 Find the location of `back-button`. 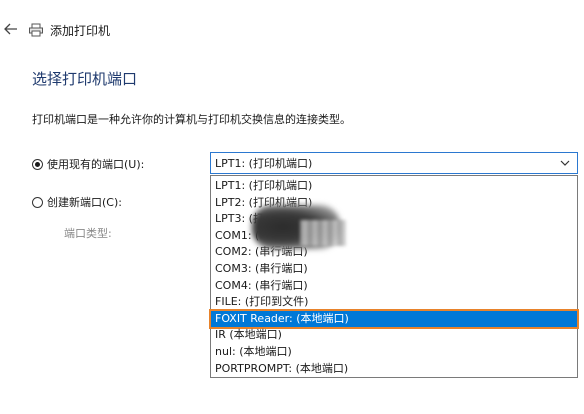

back-button is located at coordinates (11, 29).